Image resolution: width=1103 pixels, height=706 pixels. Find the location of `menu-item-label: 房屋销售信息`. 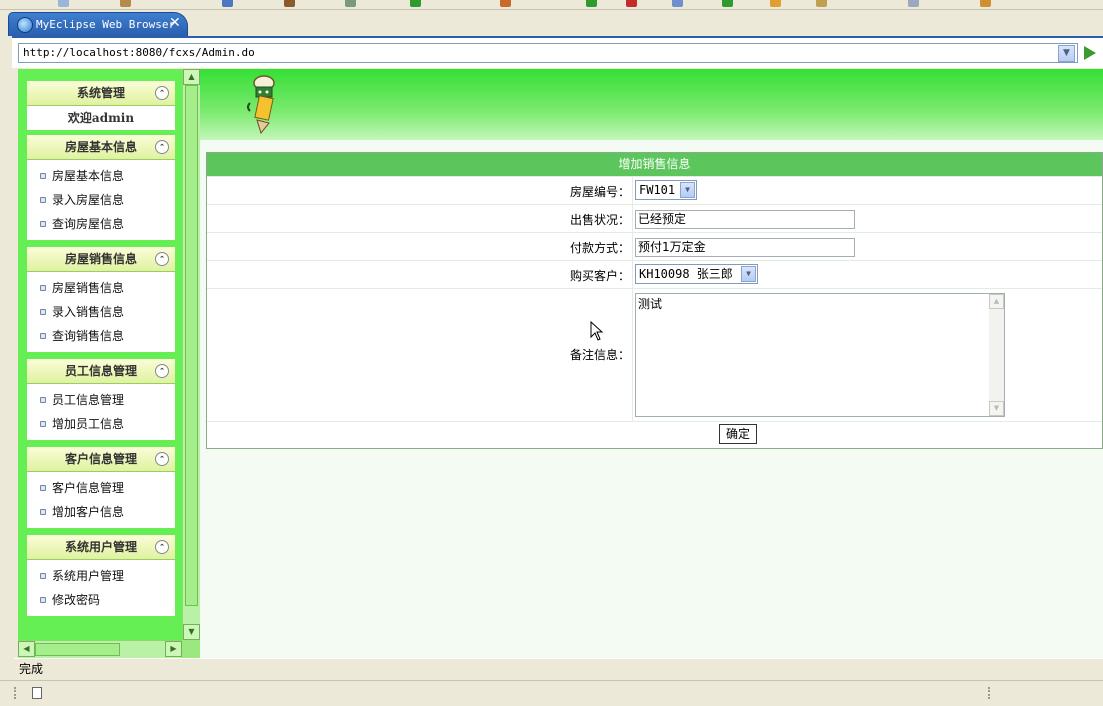

menu-item-label: 房屋销售信息 is located at coordinates (88, 288).